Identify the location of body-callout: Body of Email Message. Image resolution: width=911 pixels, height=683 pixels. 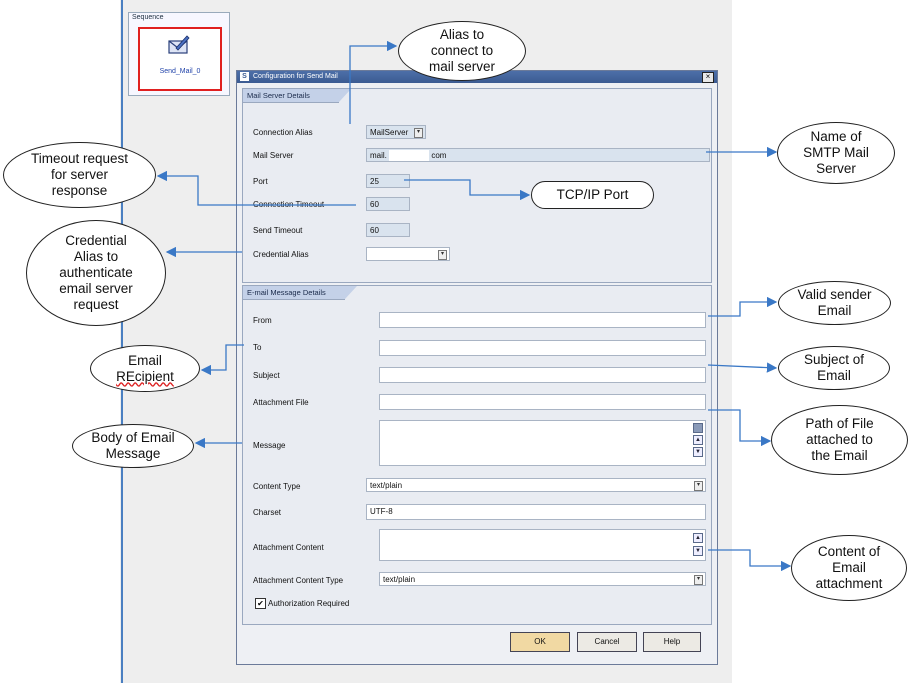
(133, 446).